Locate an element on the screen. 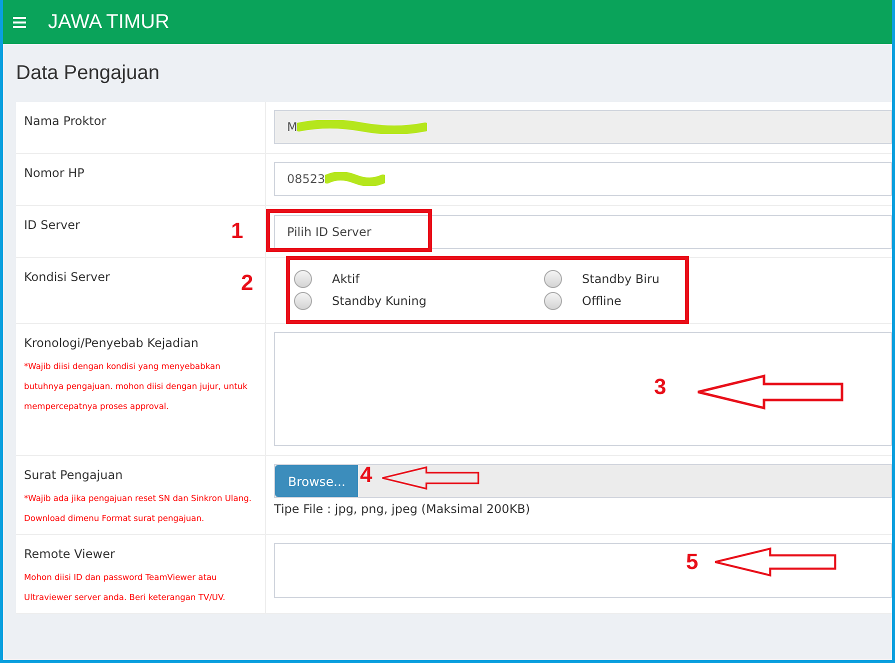  field-note: *Wajib ada jika pengajuan reset SN dan Sinkron Ulang. Download dimenu Format surat pengajuan. is located at coordinates (138, 508).